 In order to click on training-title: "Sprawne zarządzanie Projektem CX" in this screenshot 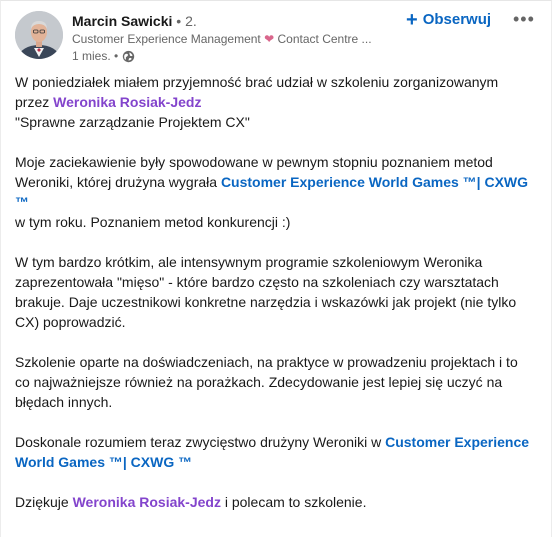, I will do `click(132, 122)`.